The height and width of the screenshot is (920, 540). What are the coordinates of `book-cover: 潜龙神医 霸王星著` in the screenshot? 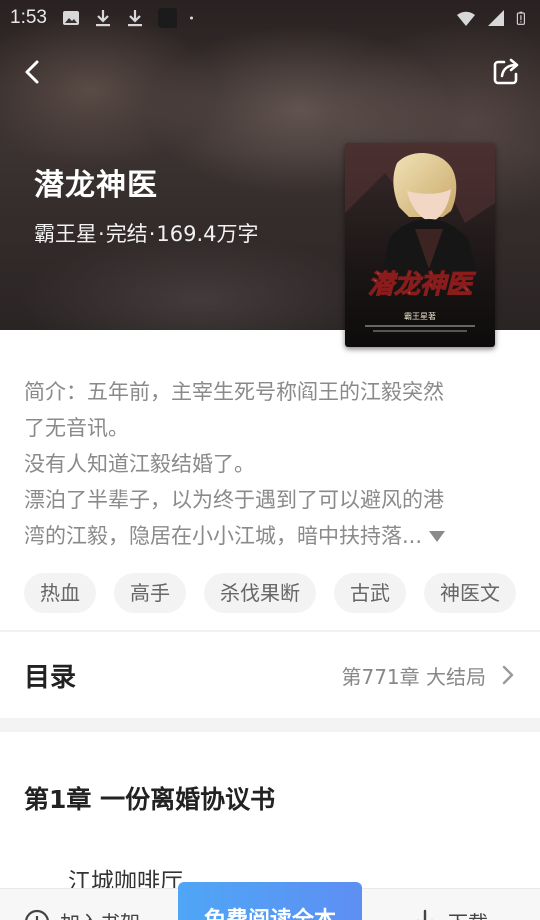 It's located at (420, 245).